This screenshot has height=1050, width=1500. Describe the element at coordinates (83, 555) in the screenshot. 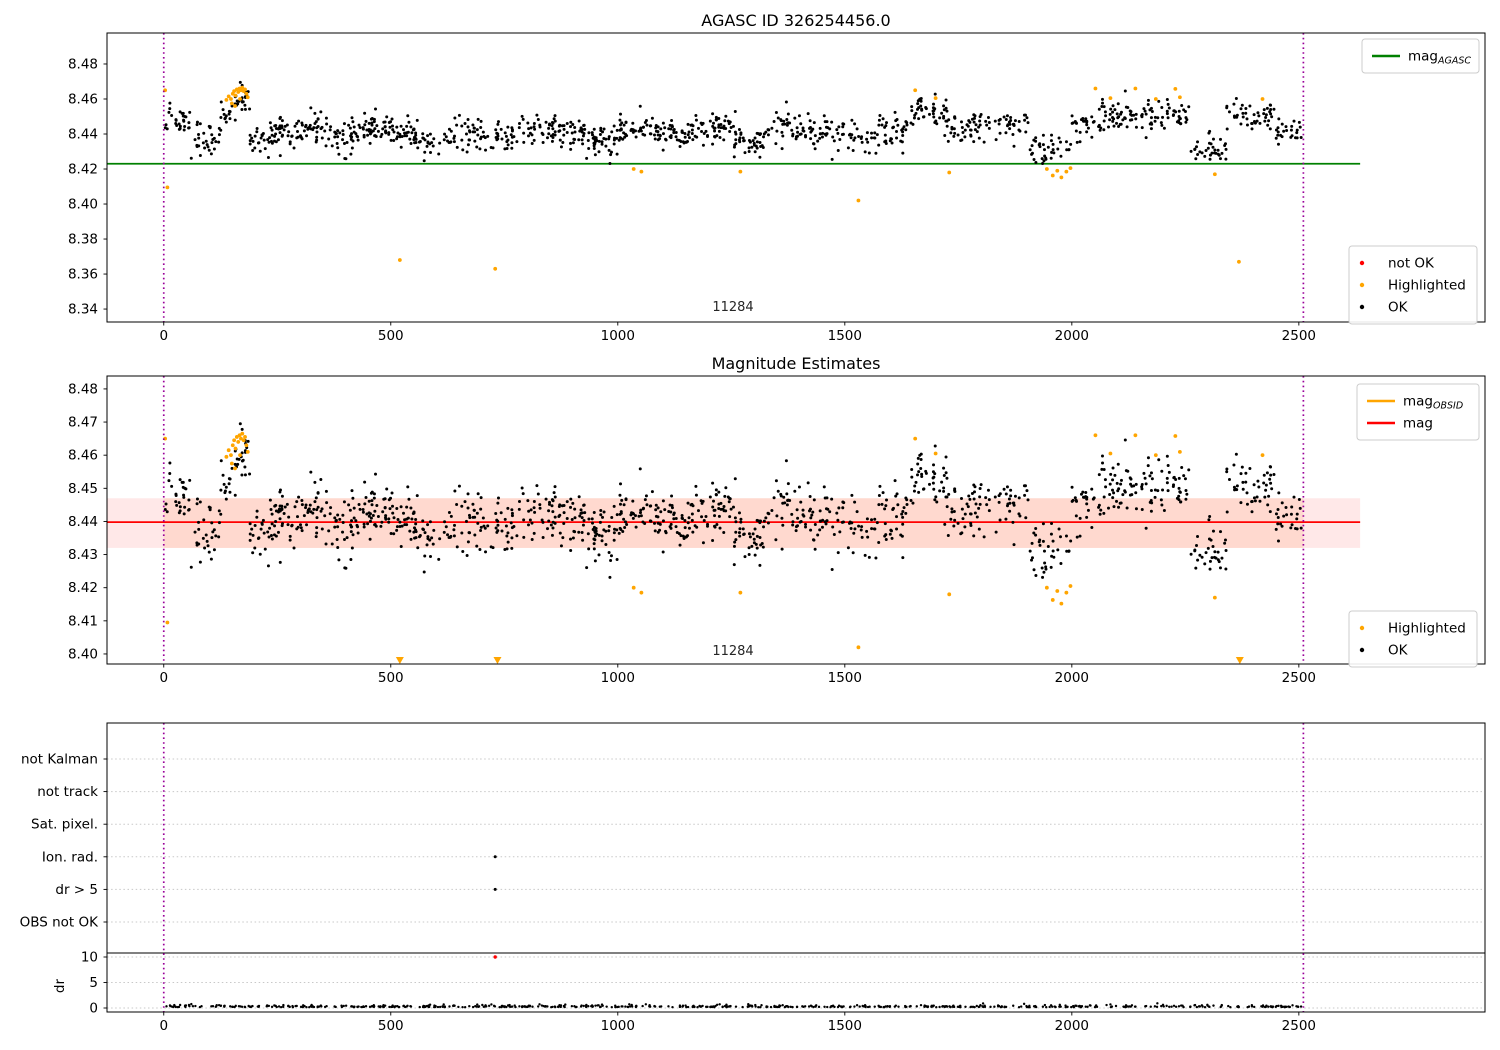

I see `y-tick-label: 8.43` at that location.